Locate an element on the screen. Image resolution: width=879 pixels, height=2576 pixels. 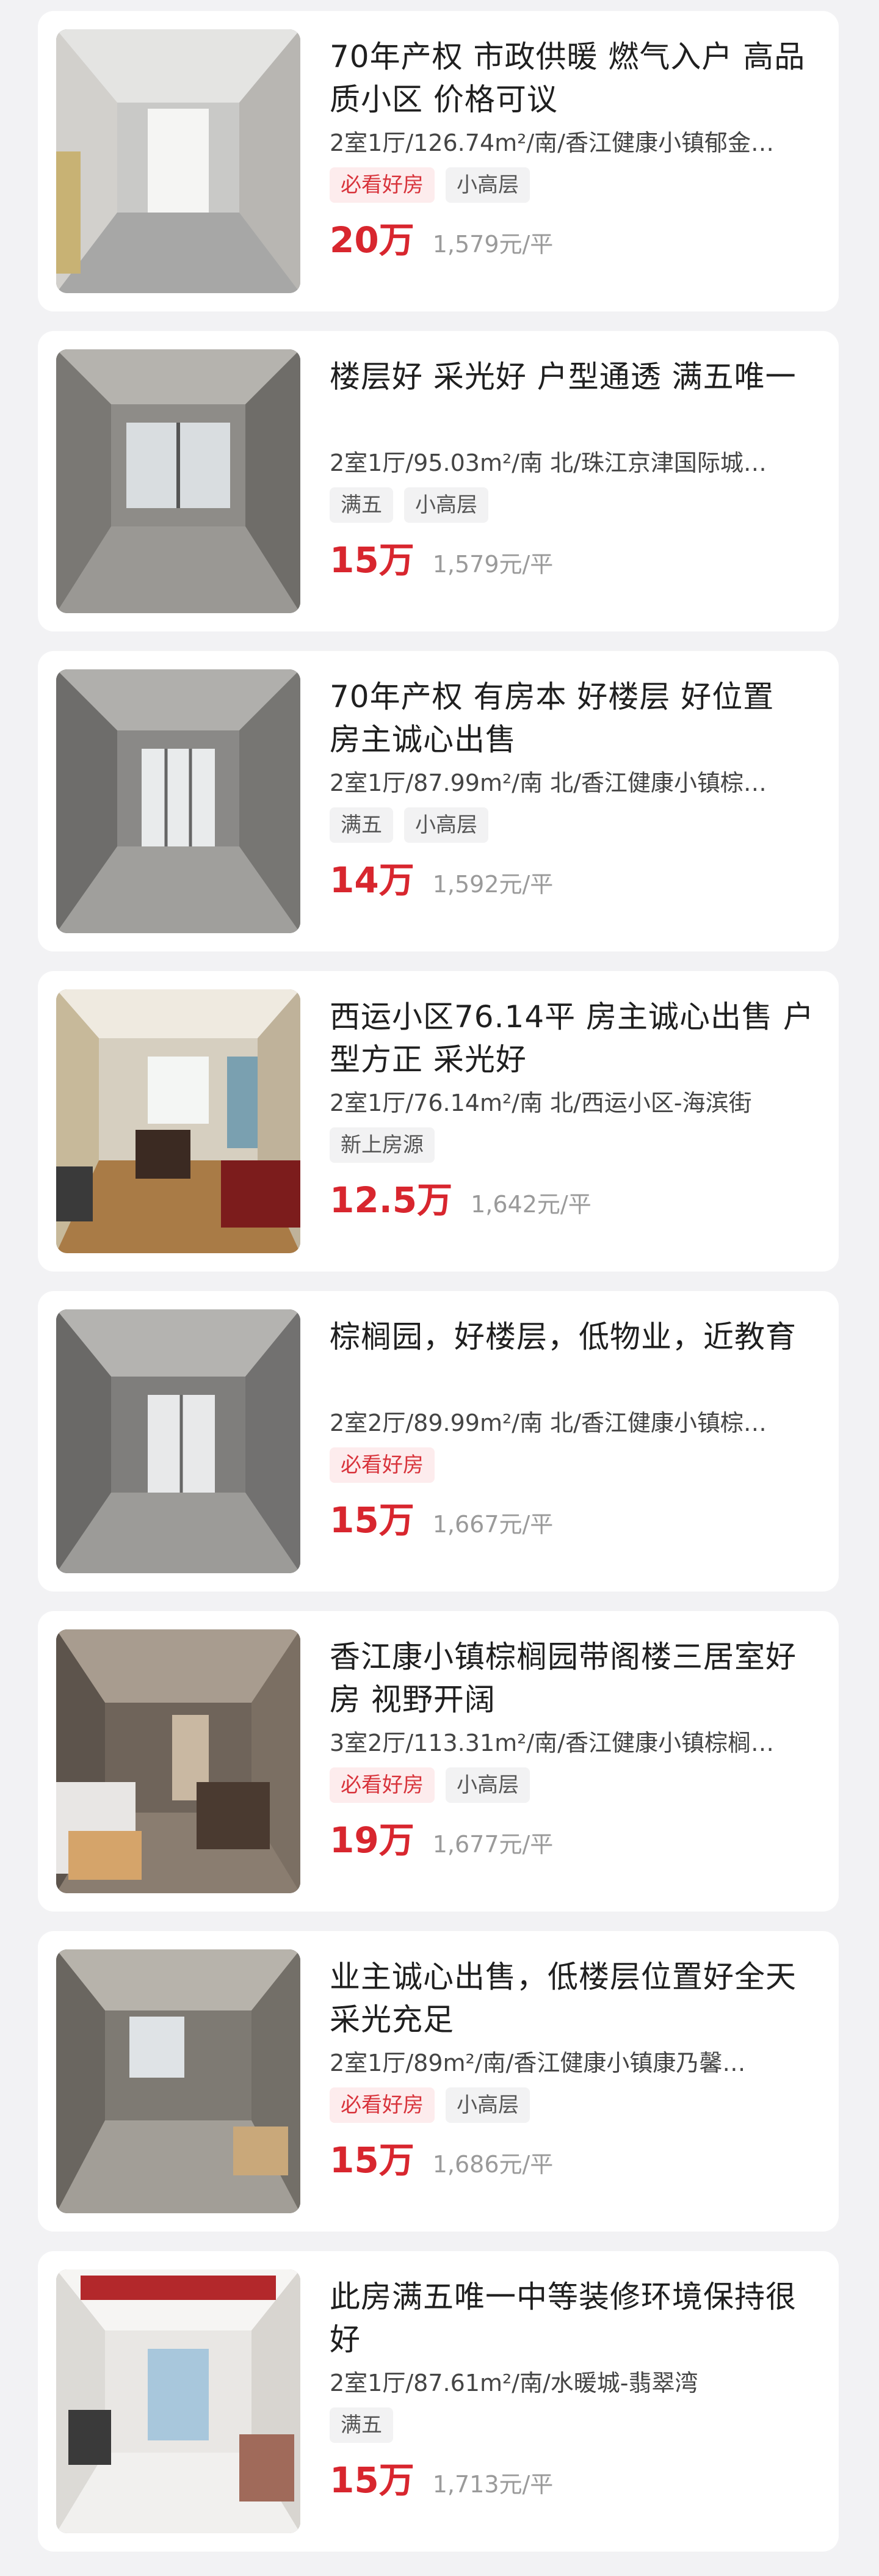
unit-price: 1,677元/平 is located at coordinates (493, 1845).